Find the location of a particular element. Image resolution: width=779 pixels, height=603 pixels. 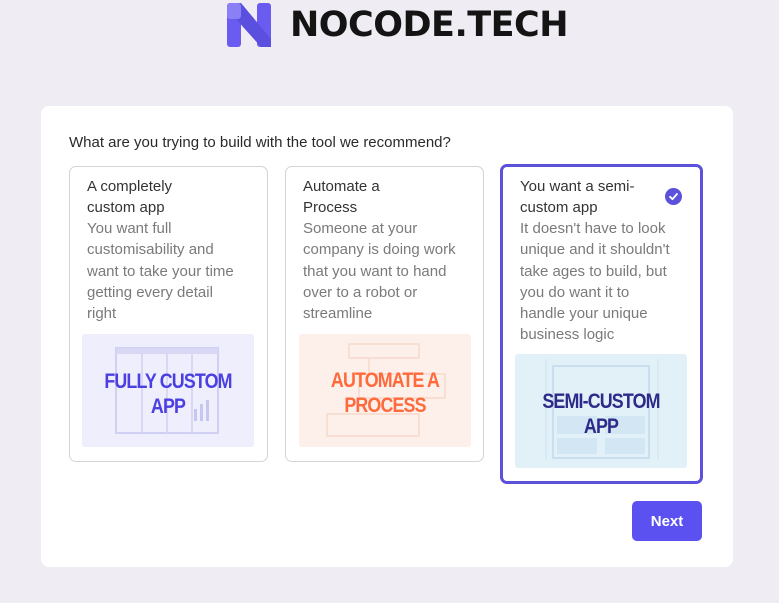

option-illustration: AUTOMATE A PROCESS is located at coordinates (385, 390).